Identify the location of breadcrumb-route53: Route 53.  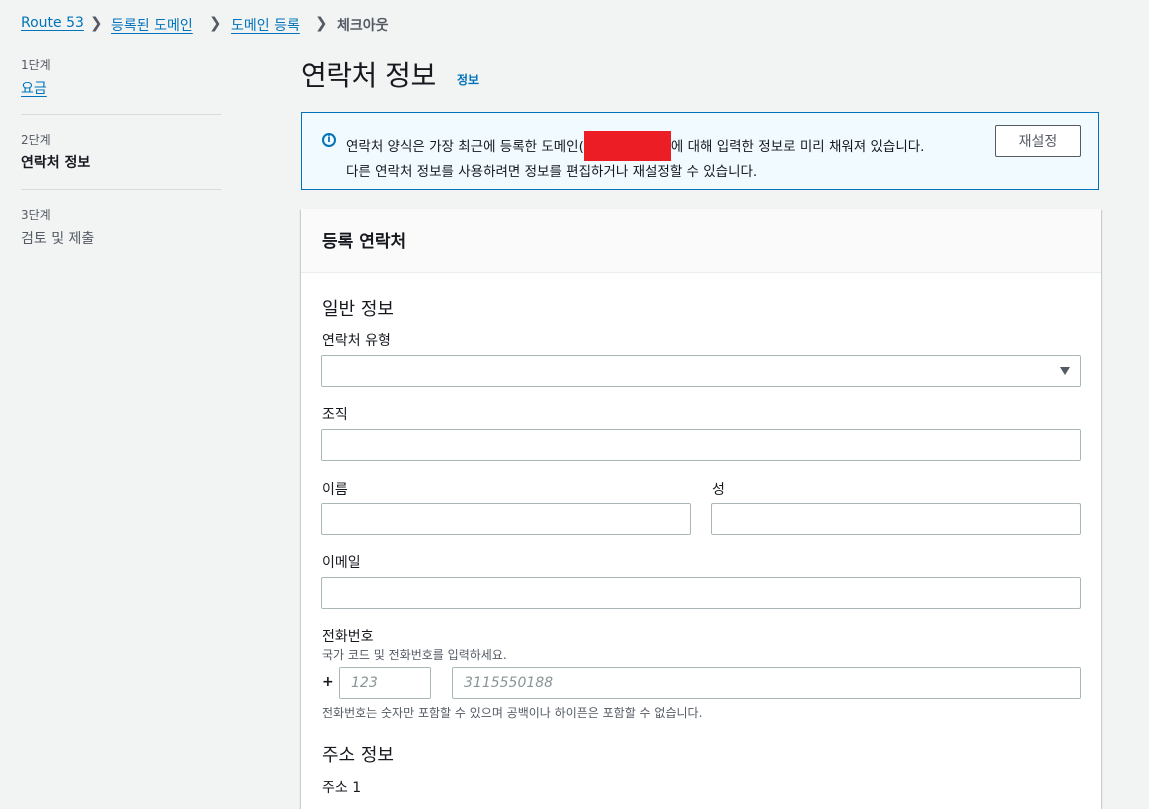
(52, 23).